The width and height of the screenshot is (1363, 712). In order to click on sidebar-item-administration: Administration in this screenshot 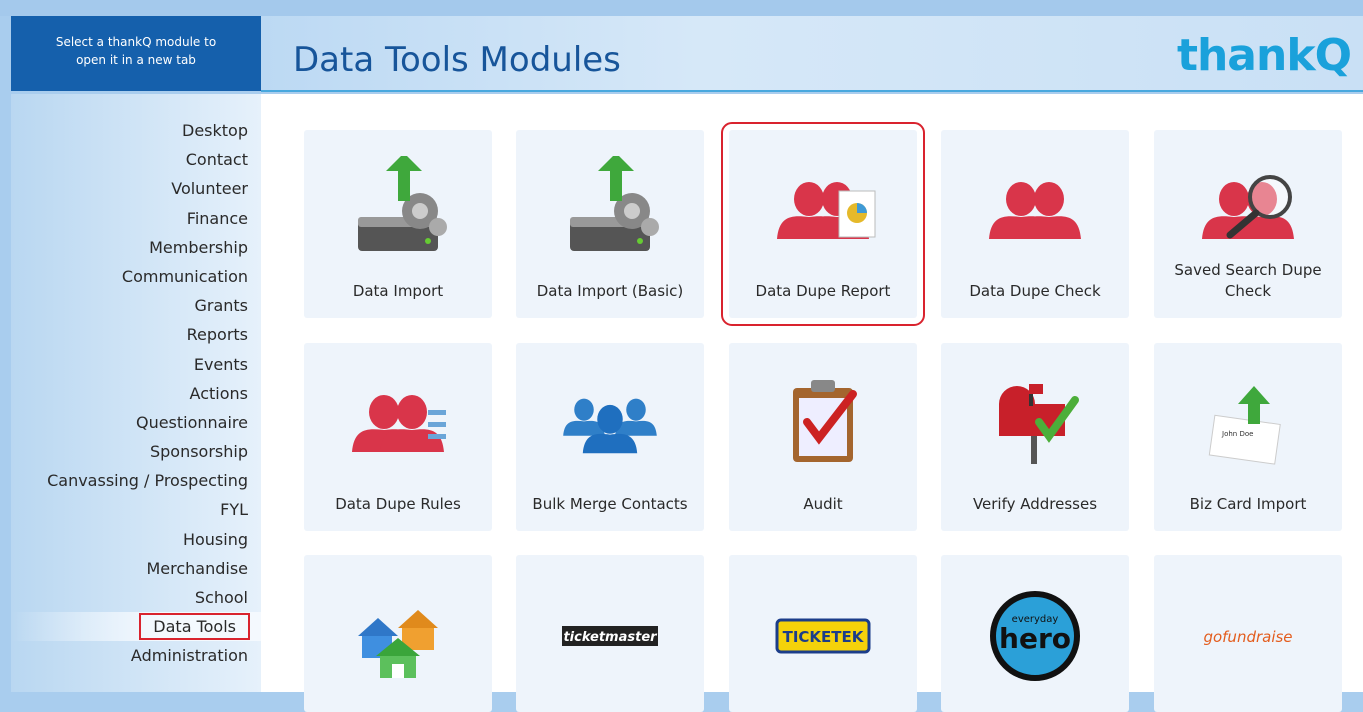, I will do `click(136, 655)`.